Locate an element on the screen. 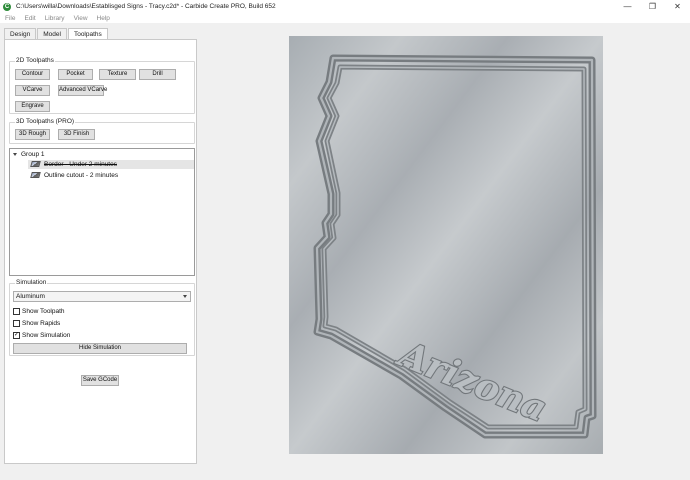  tree-item-border: Border - Under 2 minutes is located at coordinates (111, 164).